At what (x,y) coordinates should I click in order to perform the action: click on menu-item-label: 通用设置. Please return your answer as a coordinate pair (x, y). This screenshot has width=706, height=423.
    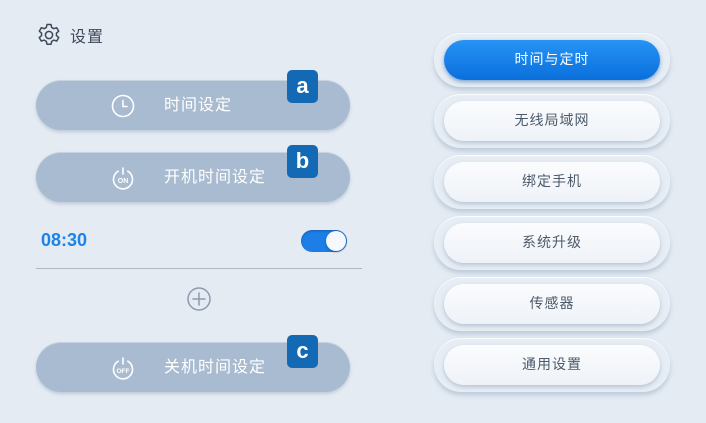
    Looking at the image, I should click on (552, 365).